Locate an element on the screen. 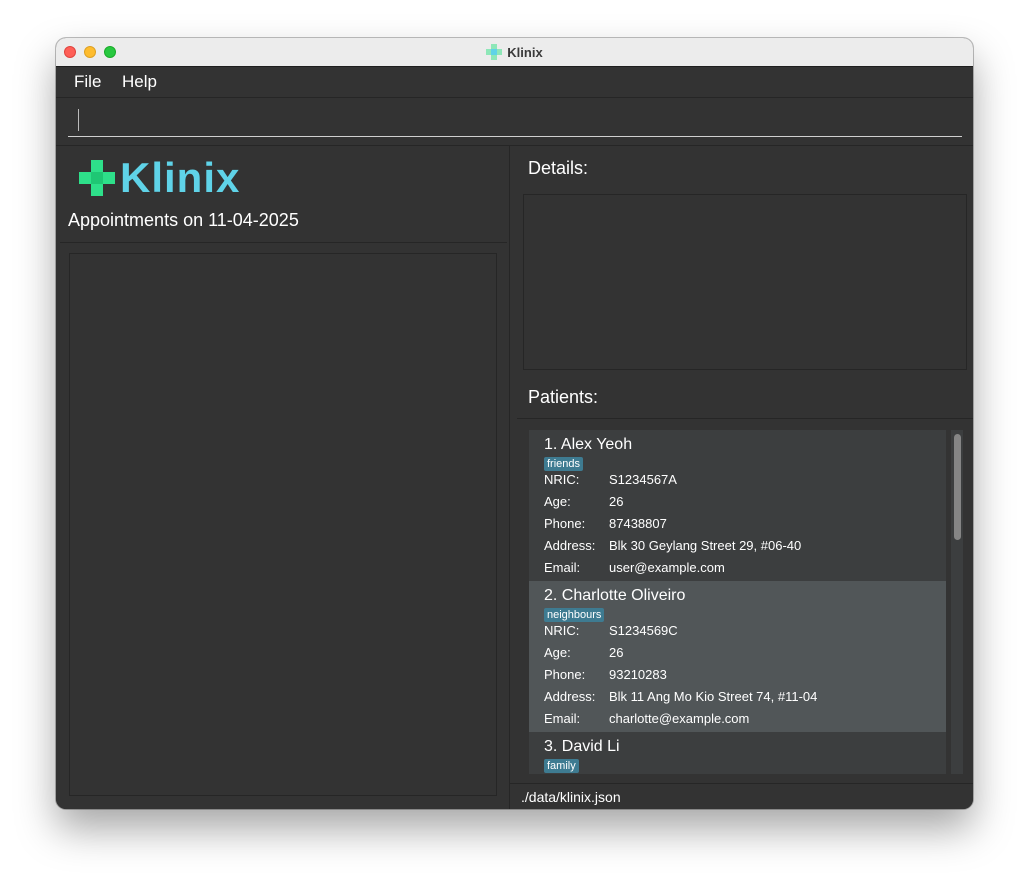 This screenshot has width=1029, height=884. patient-card: 3. David Li family is located at coordinates (737, 753).